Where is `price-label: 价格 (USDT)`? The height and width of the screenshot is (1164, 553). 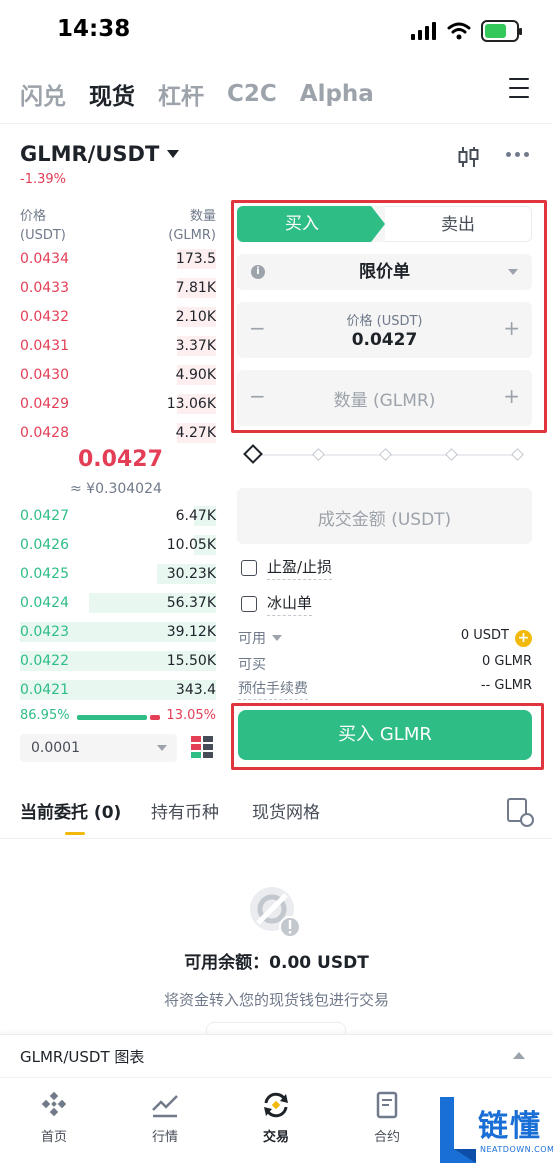
price-label: 价格 (USDT) is located at coordinates (384, 321).